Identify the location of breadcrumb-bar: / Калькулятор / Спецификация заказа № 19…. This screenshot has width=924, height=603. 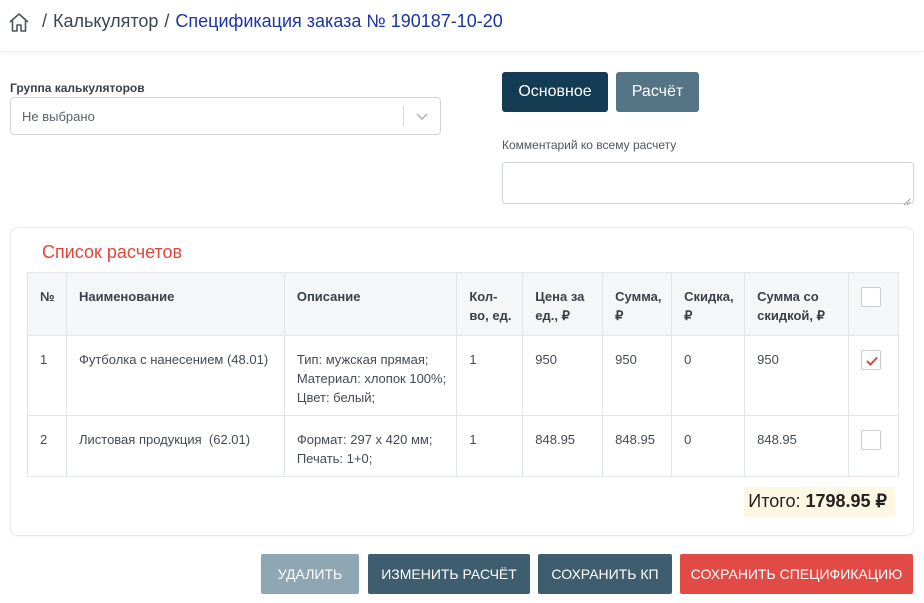
(462, 26).